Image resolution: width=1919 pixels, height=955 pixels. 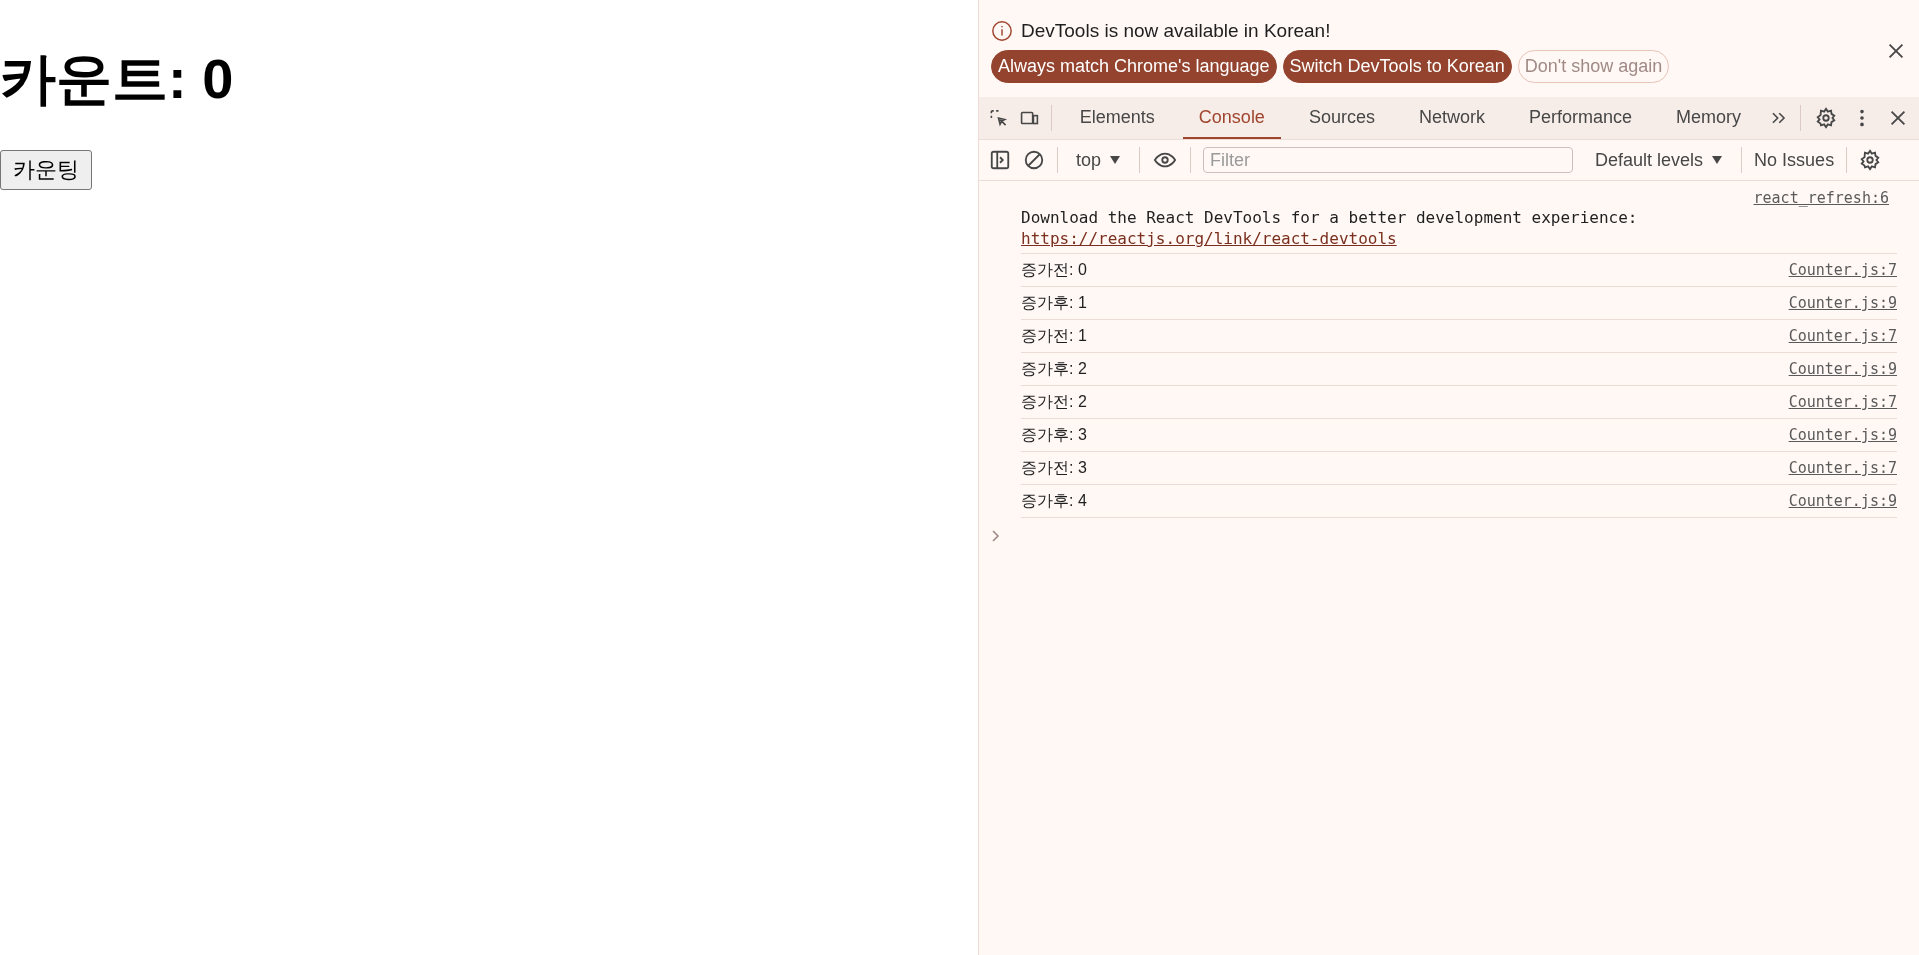 What do you see at coordinates (1054, 500) in the screenshot?
I see `console-message: 증가후: 4` at bounding box center [1054, 500].